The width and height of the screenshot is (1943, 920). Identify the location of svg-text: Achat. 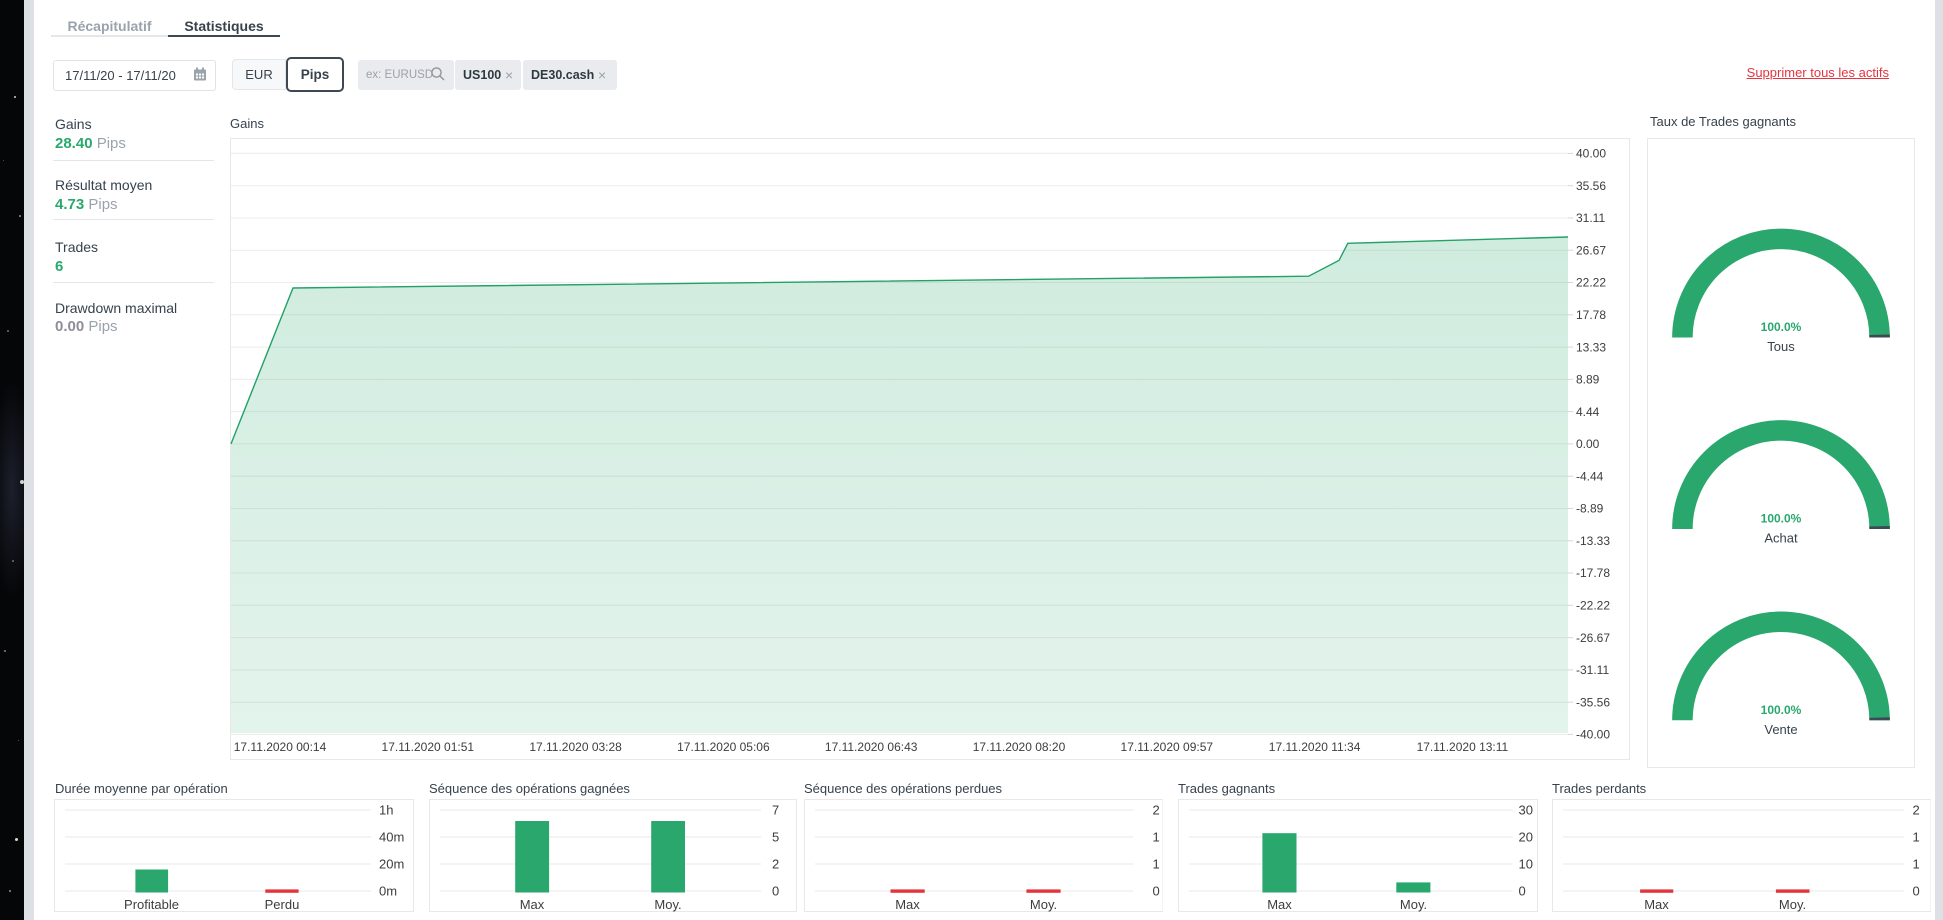
(1781, 538).